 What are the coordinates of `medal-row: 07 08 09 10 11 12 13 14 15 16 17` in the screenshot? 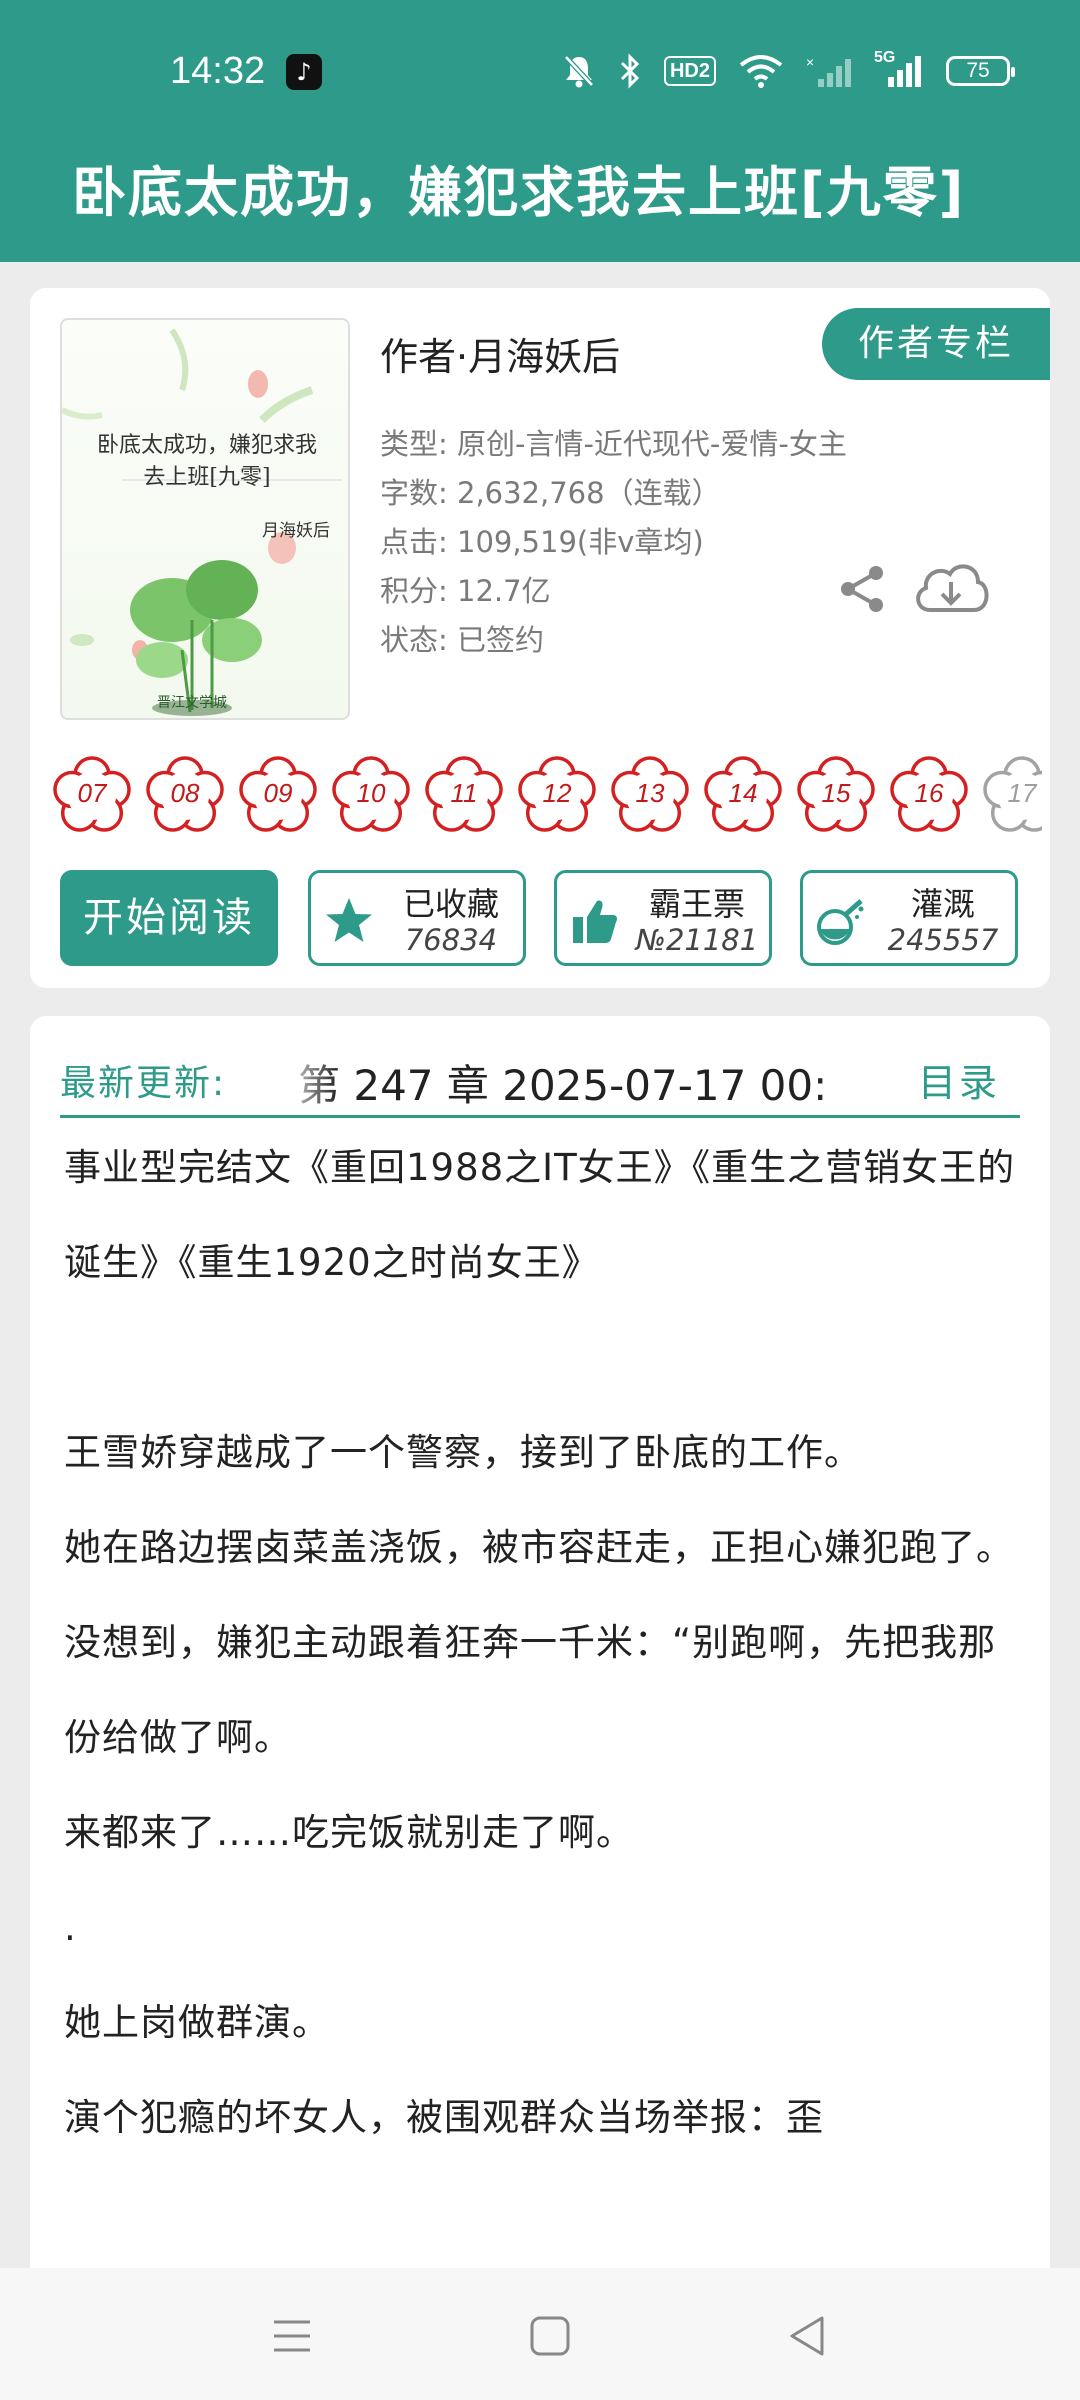 It's located at (547, 798).